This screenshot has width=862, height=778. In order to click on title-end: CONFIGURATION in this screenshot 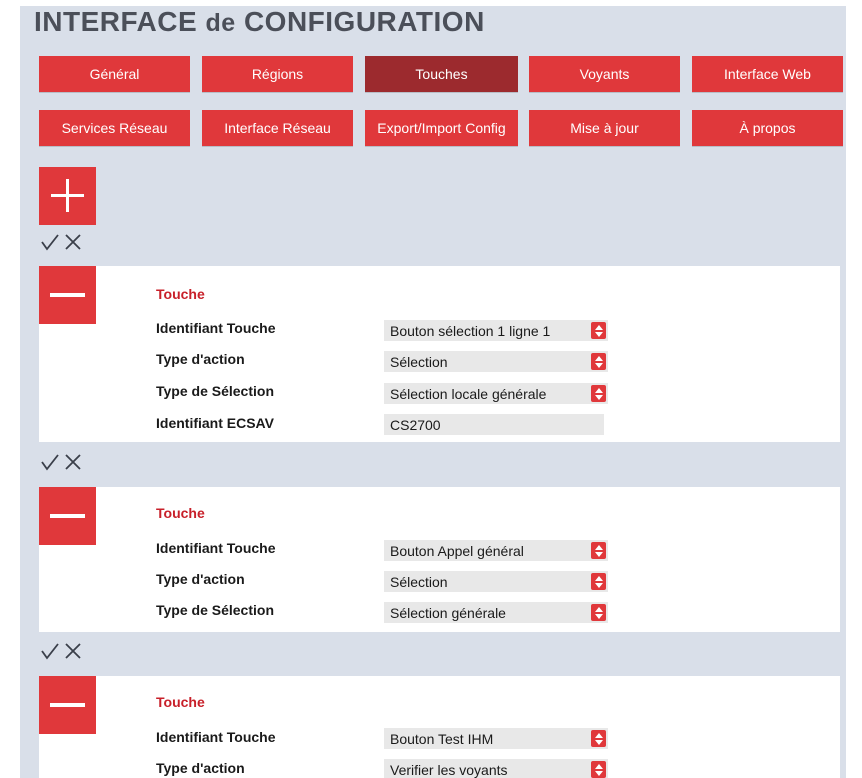, I will do `click(364, 21)`.